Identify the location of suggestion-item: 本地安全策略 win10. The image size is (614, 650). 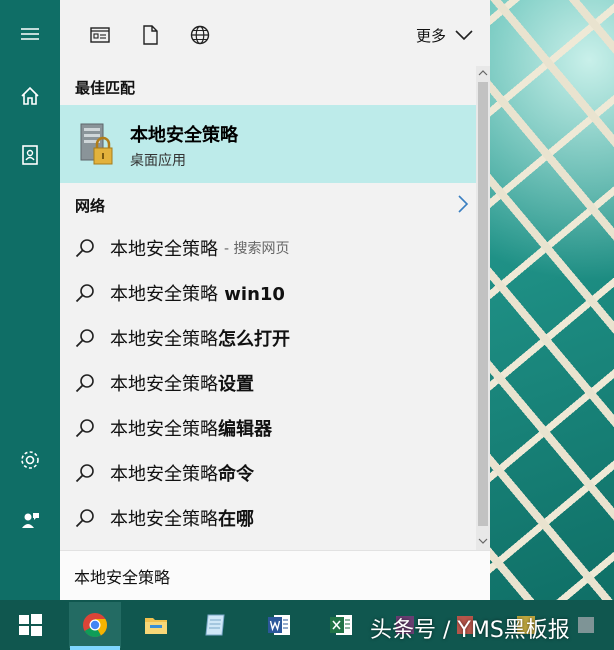
(268, 292).